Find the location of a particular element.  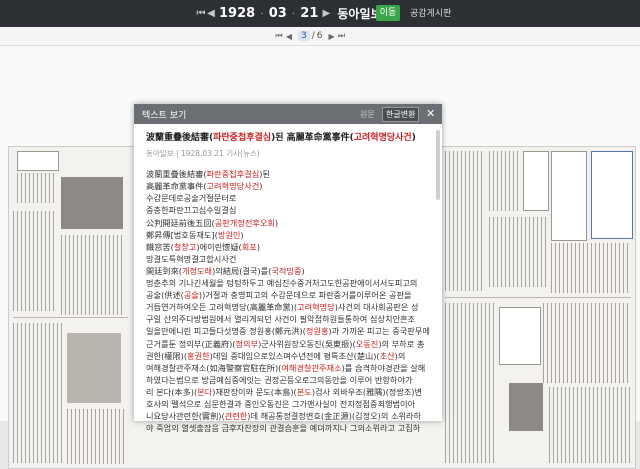

highlighted-article is located at coordinates (612, 195).